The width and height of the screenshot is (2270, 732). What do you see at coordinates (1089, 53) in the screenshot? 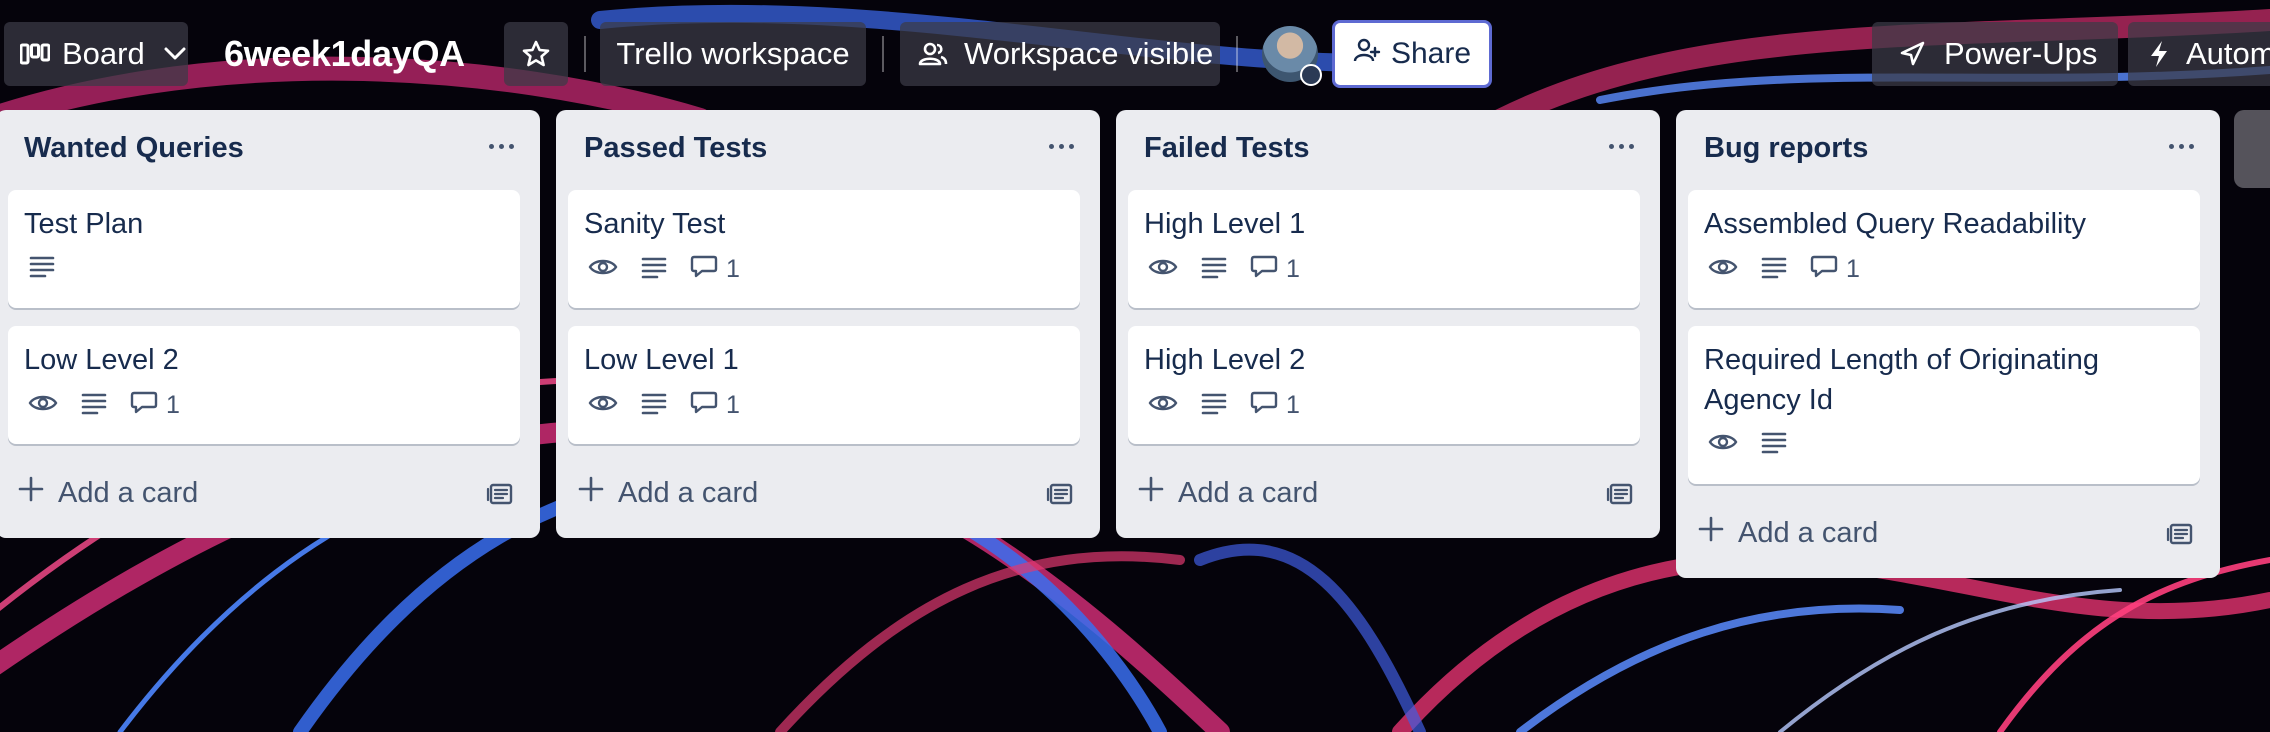
I see `visibility-label: Workspace visible` at bounding box center [1089, 53].